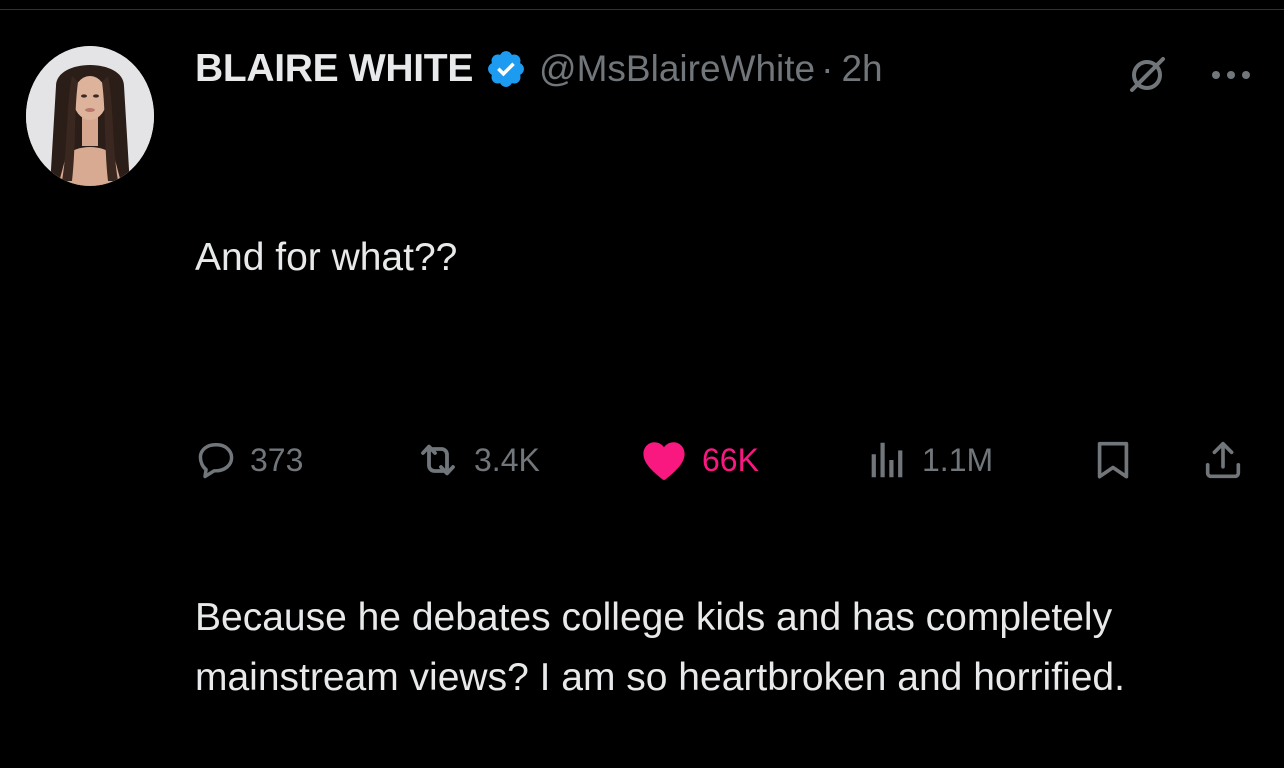 This screenshot has width=1284, height=768. I want to click on repost-count: 3.4K, so click(507, 459).